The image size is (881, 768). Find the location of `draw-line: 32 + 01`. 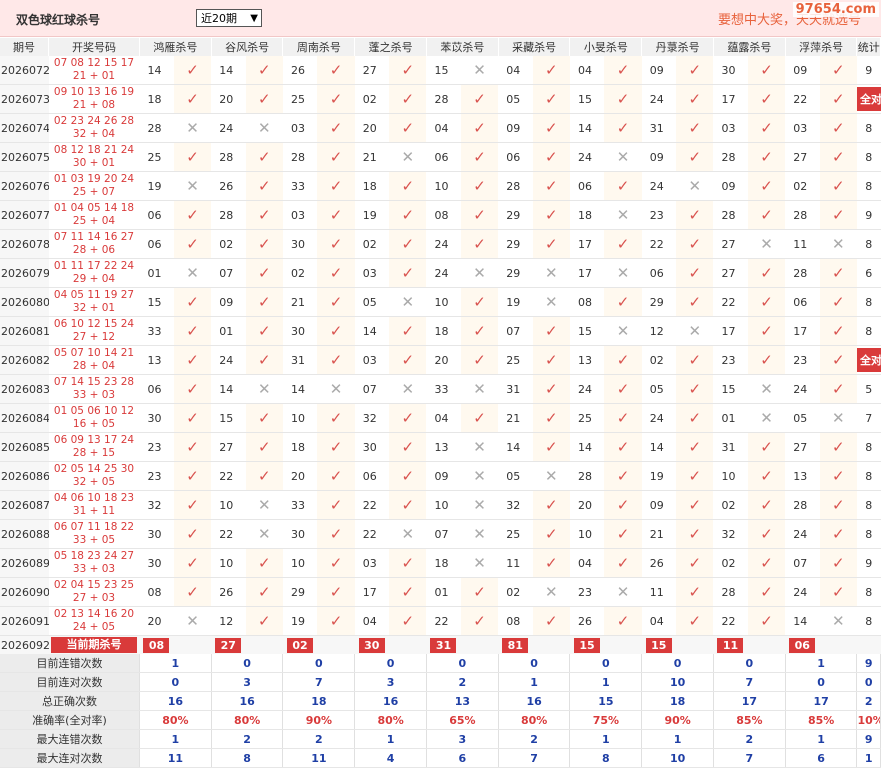

draw-line: 32 + 01 is located at coordinates (94, 308).